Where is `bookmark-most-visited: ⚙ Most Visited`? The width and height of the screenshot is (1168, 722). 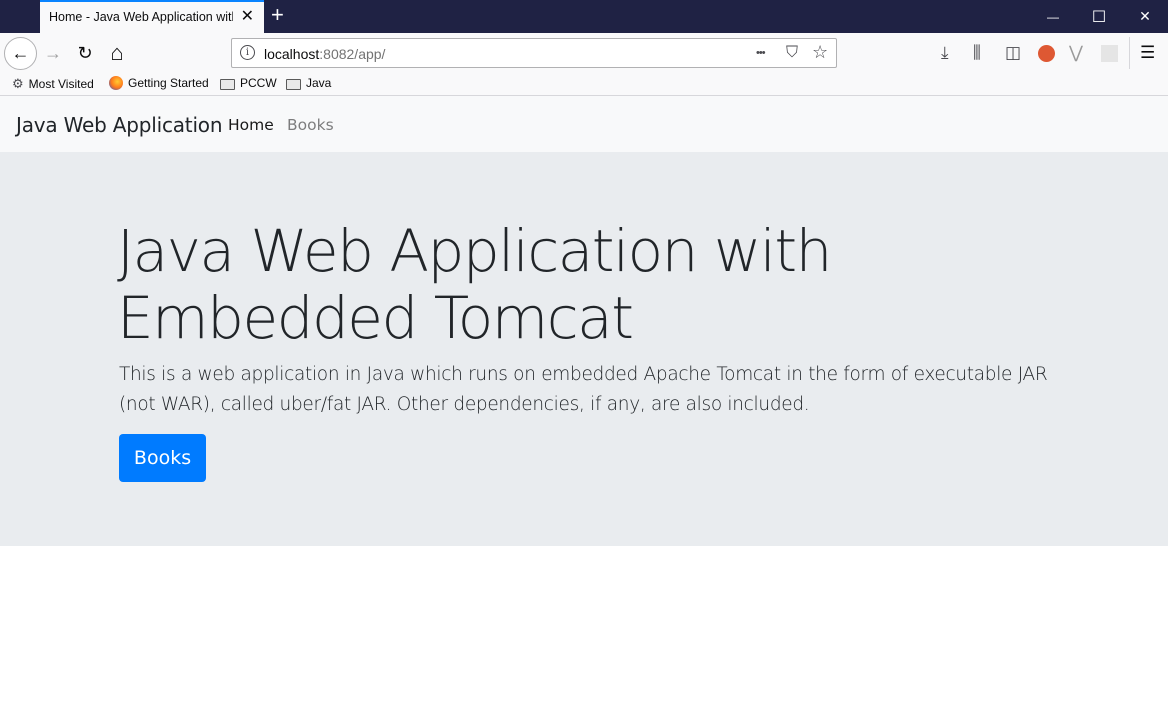
bookmark-most-visited: ⚙ Most Visited is located at coordinates (53, 84).